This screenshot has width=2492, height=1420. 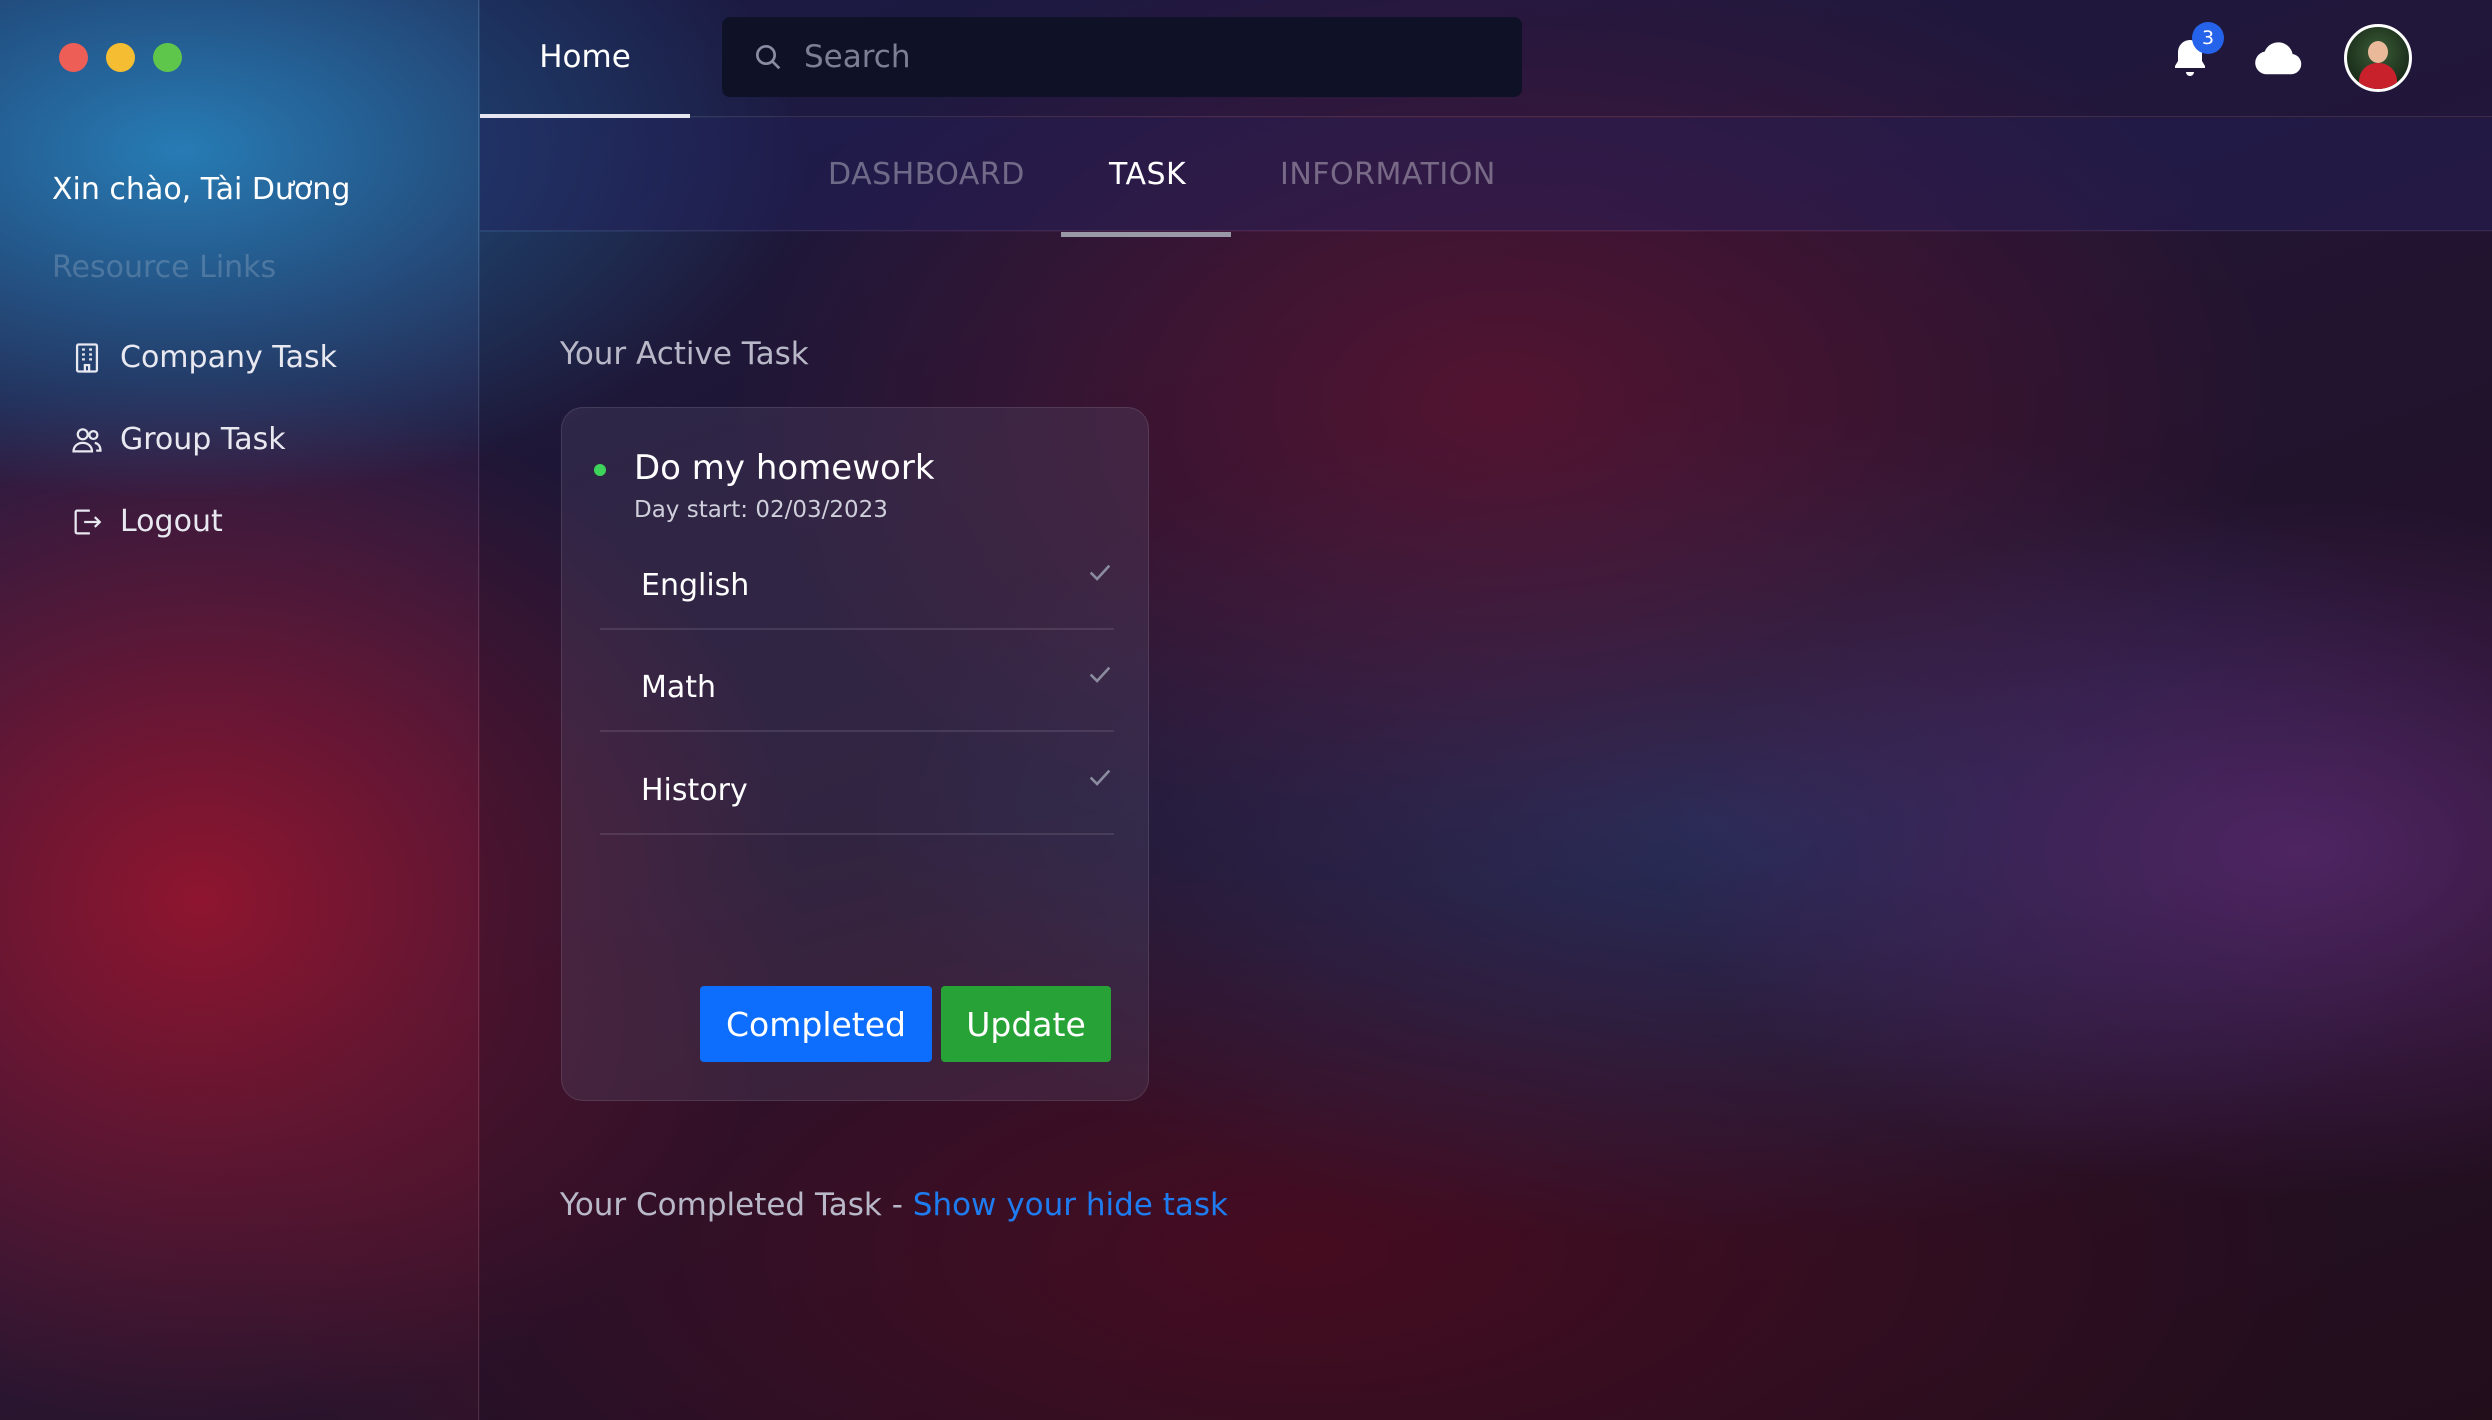 What do you see at coordinates (2278, 58) in the screenshot?
I see `cloud-icon` at bounding box center [2278, 58].